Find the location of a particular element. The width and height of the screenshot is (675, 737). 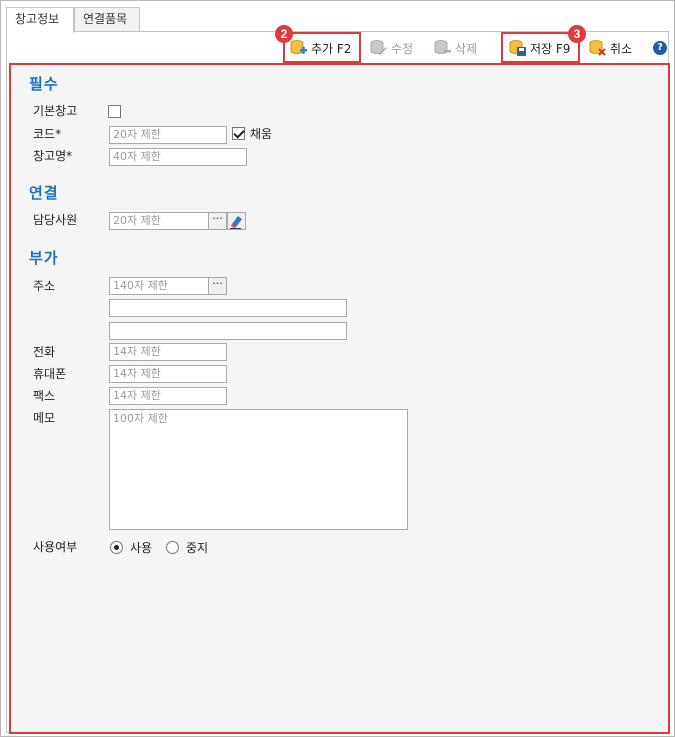

warehouse-name-input: 40자 제한 is located at coordinates (178, 157).